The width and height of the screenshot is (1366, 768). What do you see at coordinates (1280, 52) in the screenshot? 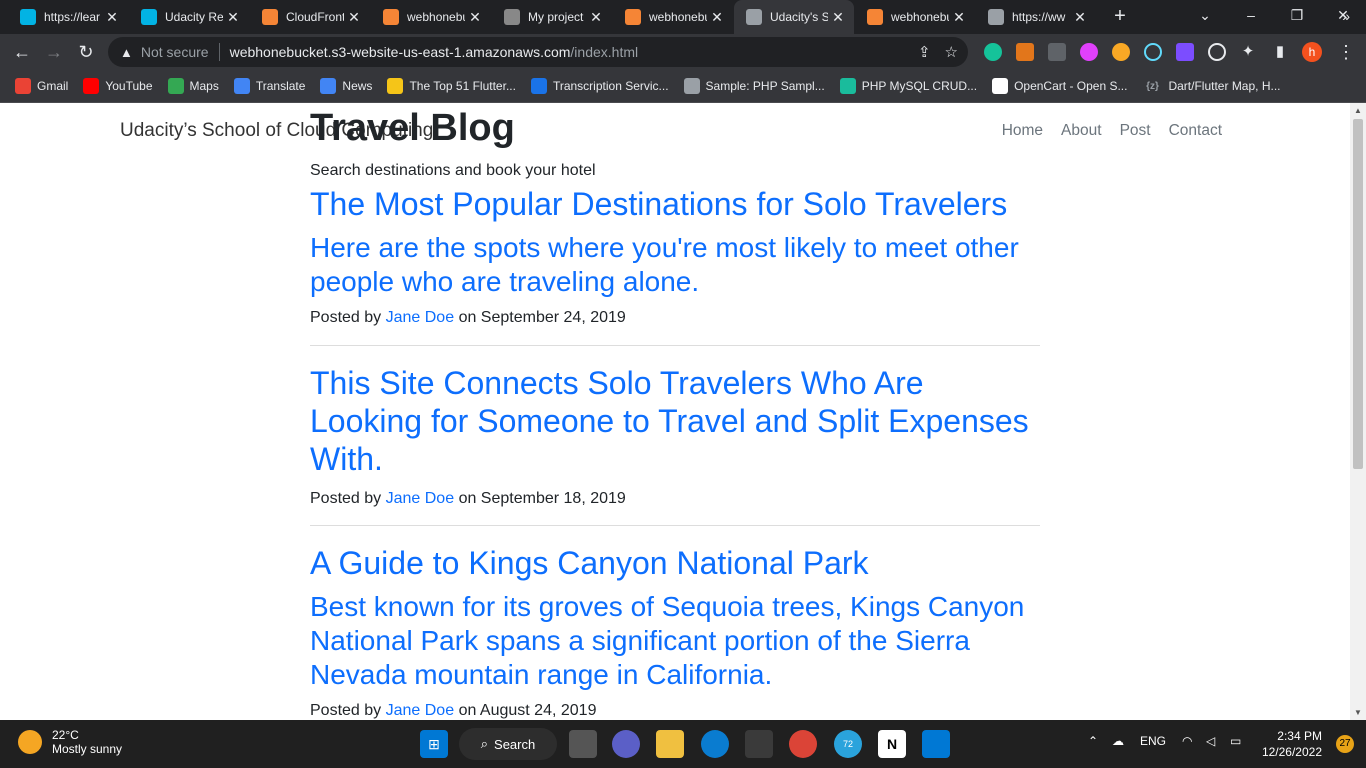
I see `side-panel-icon: ▮` at bounding box center [1280, 52].